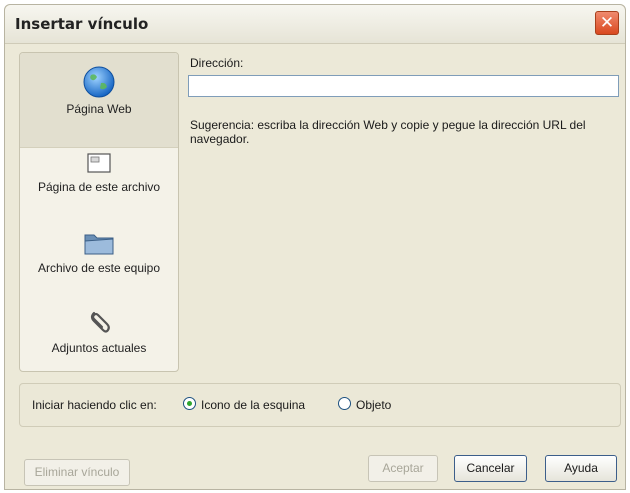 This screenshot has height=493, width=630. I want to click on globe-icon, so click(99, 82).